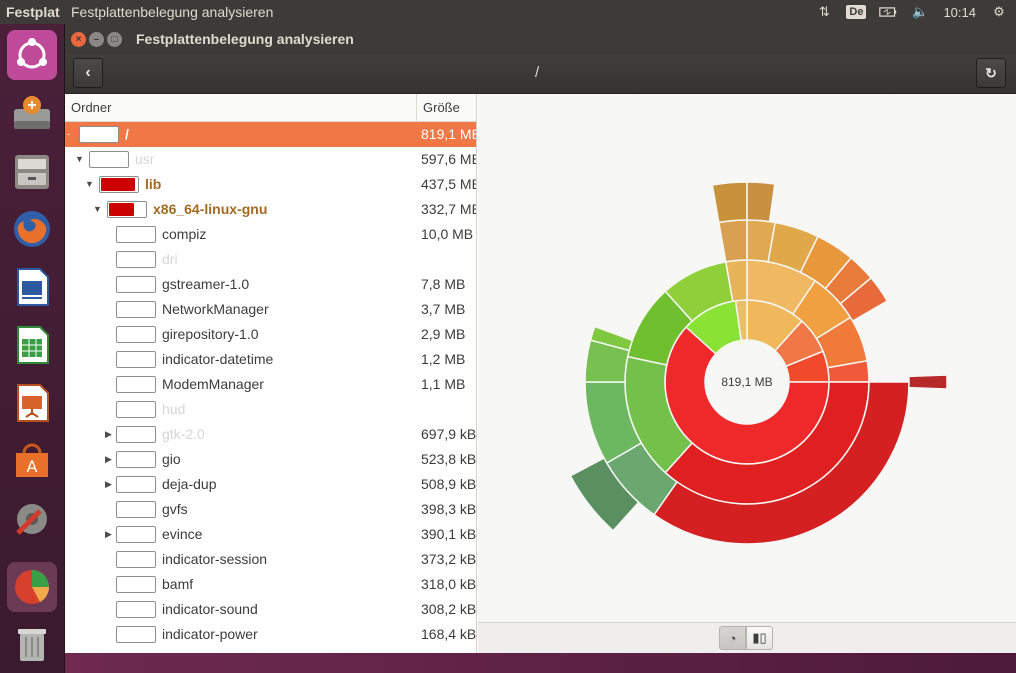  I want to click on expander-expanded-icon: -, so click(68, 134).